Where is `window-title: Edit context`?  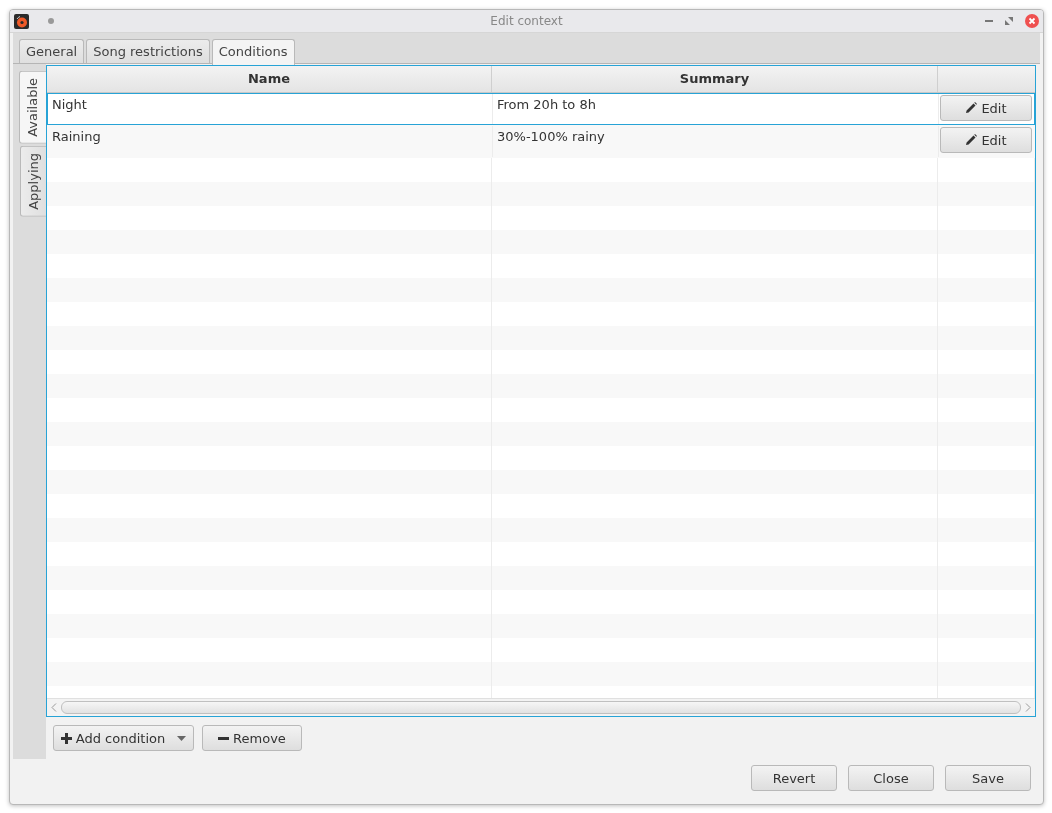
window-title: Edit context is located at coordinates (526, 21).